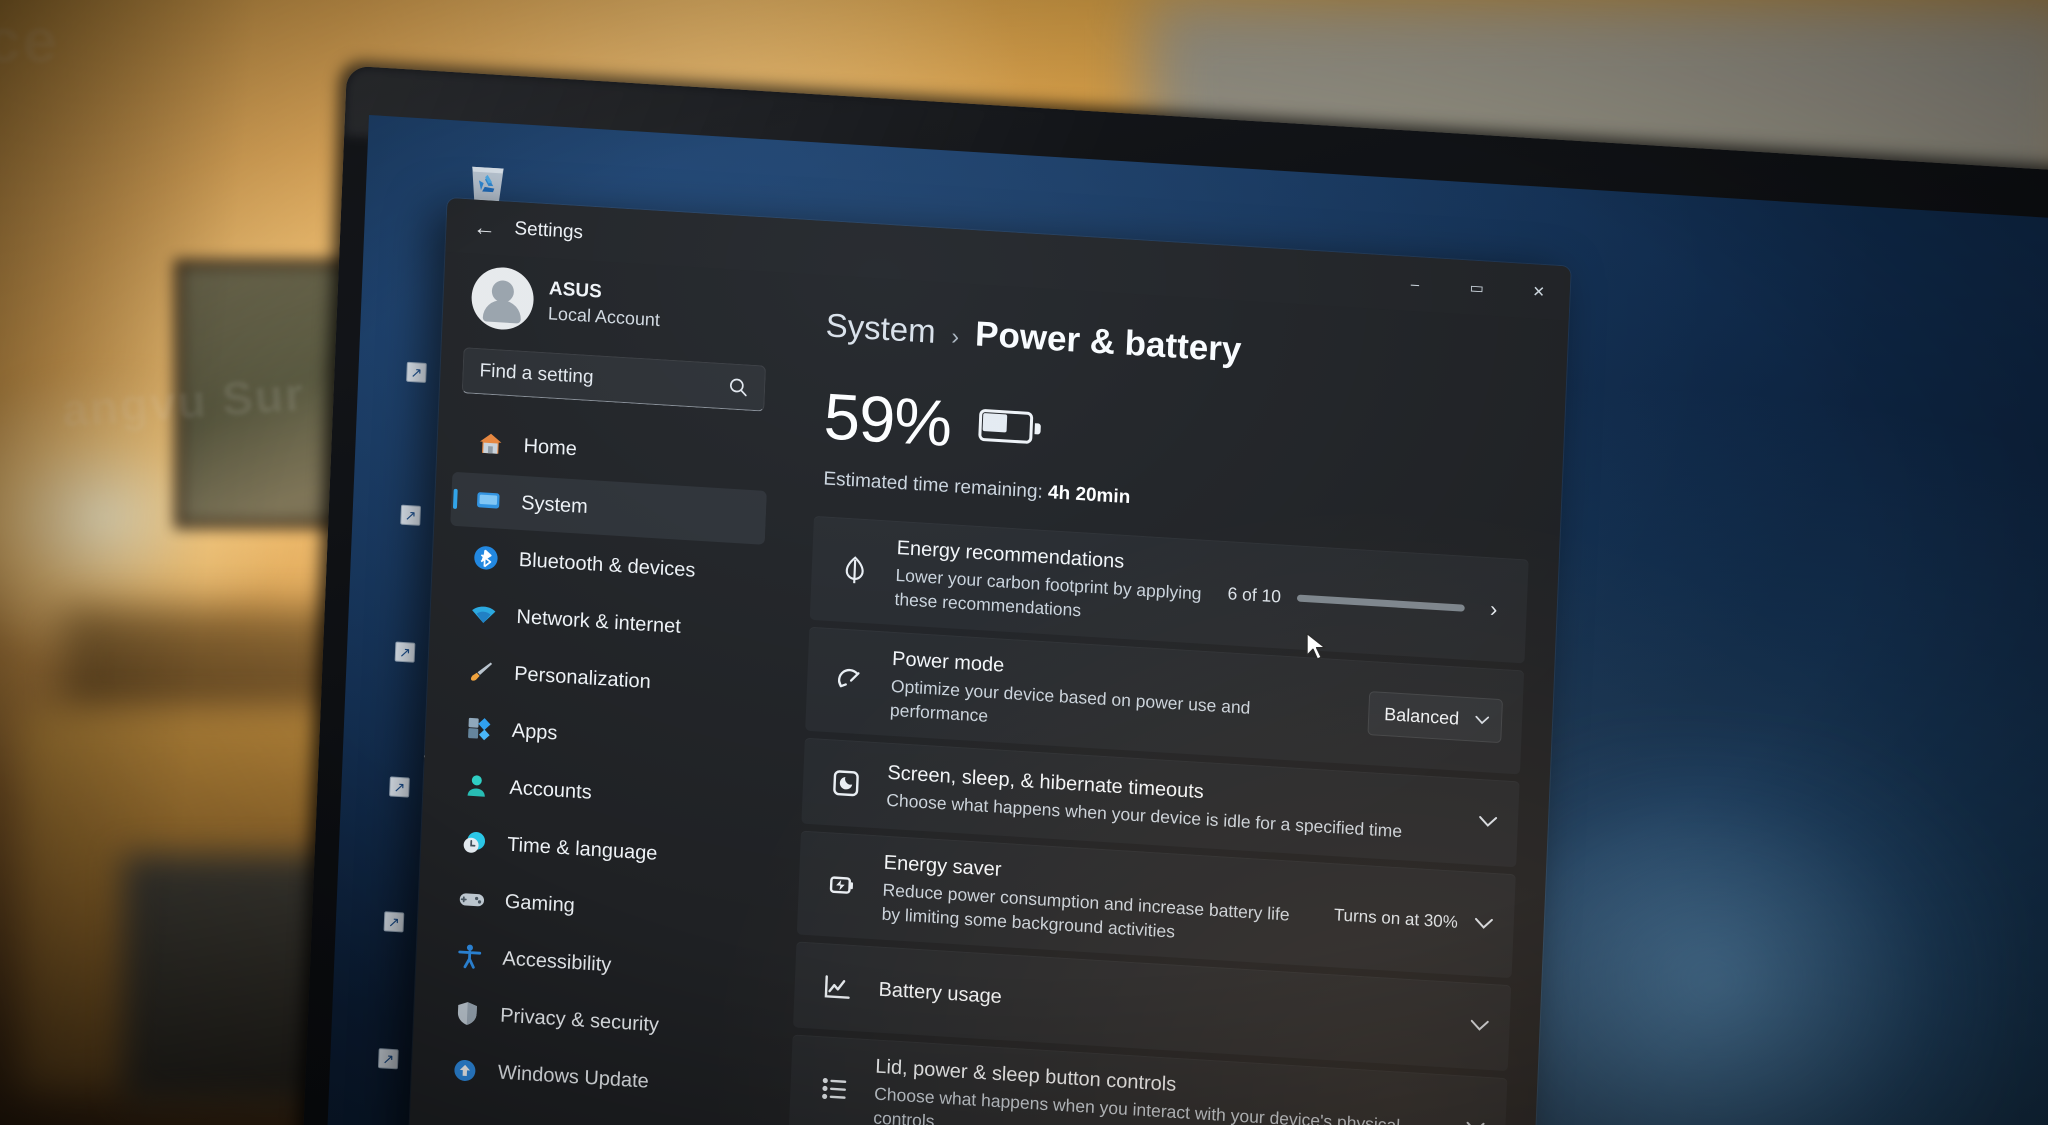 The image size is (2048, 1125). I want to click on mouse-cursor, so click(1318, 649).